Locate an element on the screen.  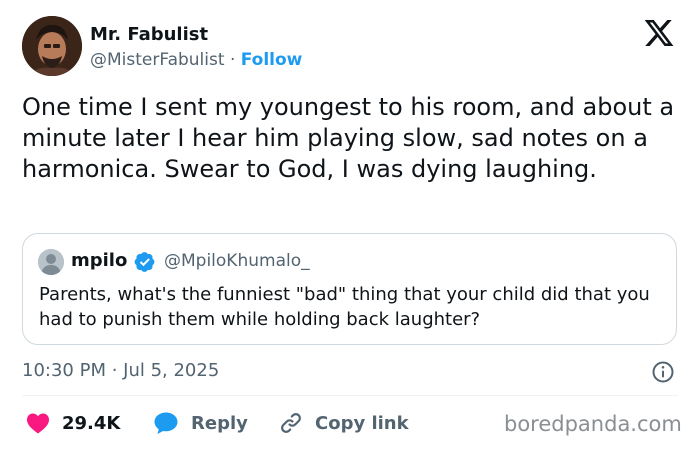
heart-icon is located at coordinates (38, 423).